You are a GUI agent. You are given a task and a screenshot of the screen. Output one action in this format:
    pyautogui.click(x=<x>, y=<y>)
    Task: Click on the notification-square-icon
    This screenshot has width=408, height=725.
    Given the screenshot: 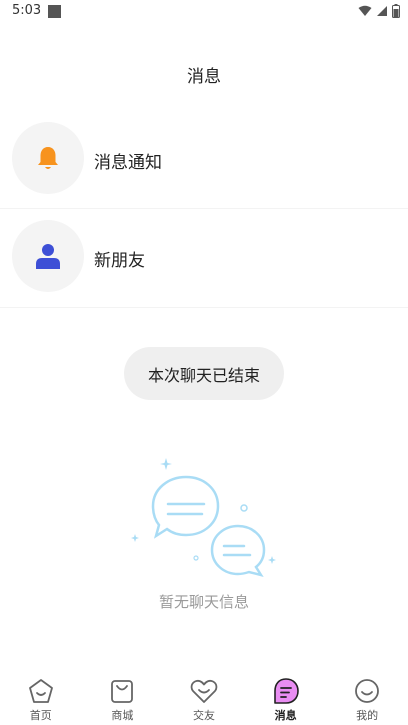 What is the action you would take?
    pyautogui.click(x=54, y=11)
    